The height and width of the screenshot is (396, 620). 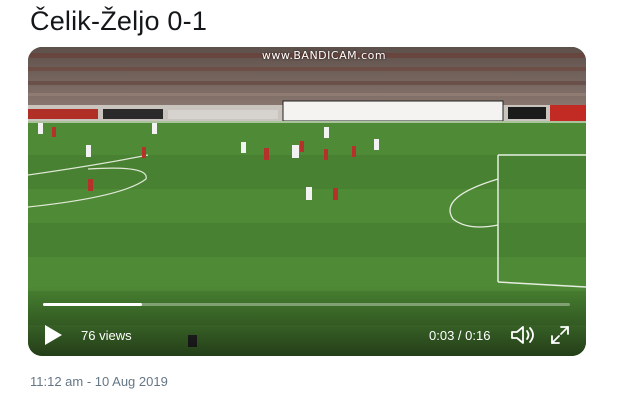 I want to click on tweet-text: Čelik-Željo 0-1, so click(x=119, y=21).